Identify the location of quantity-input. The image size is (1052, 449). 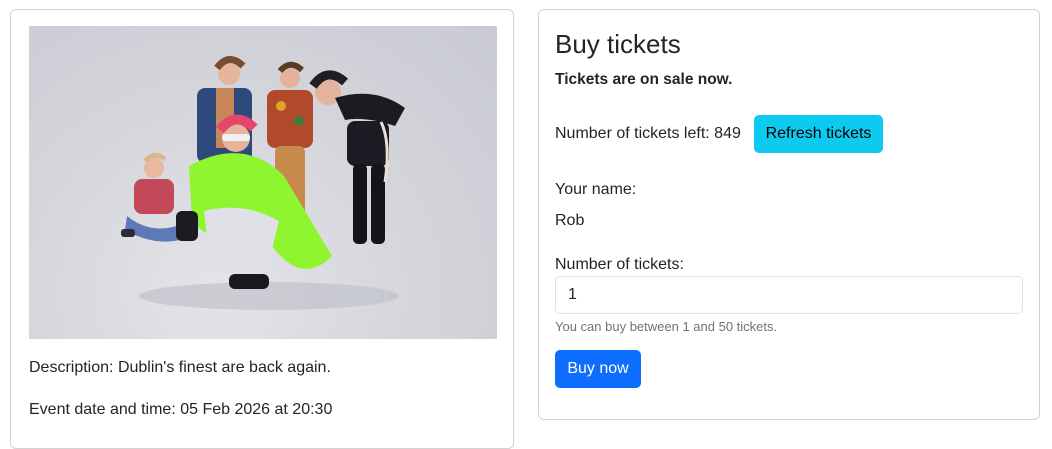
(789, 295).